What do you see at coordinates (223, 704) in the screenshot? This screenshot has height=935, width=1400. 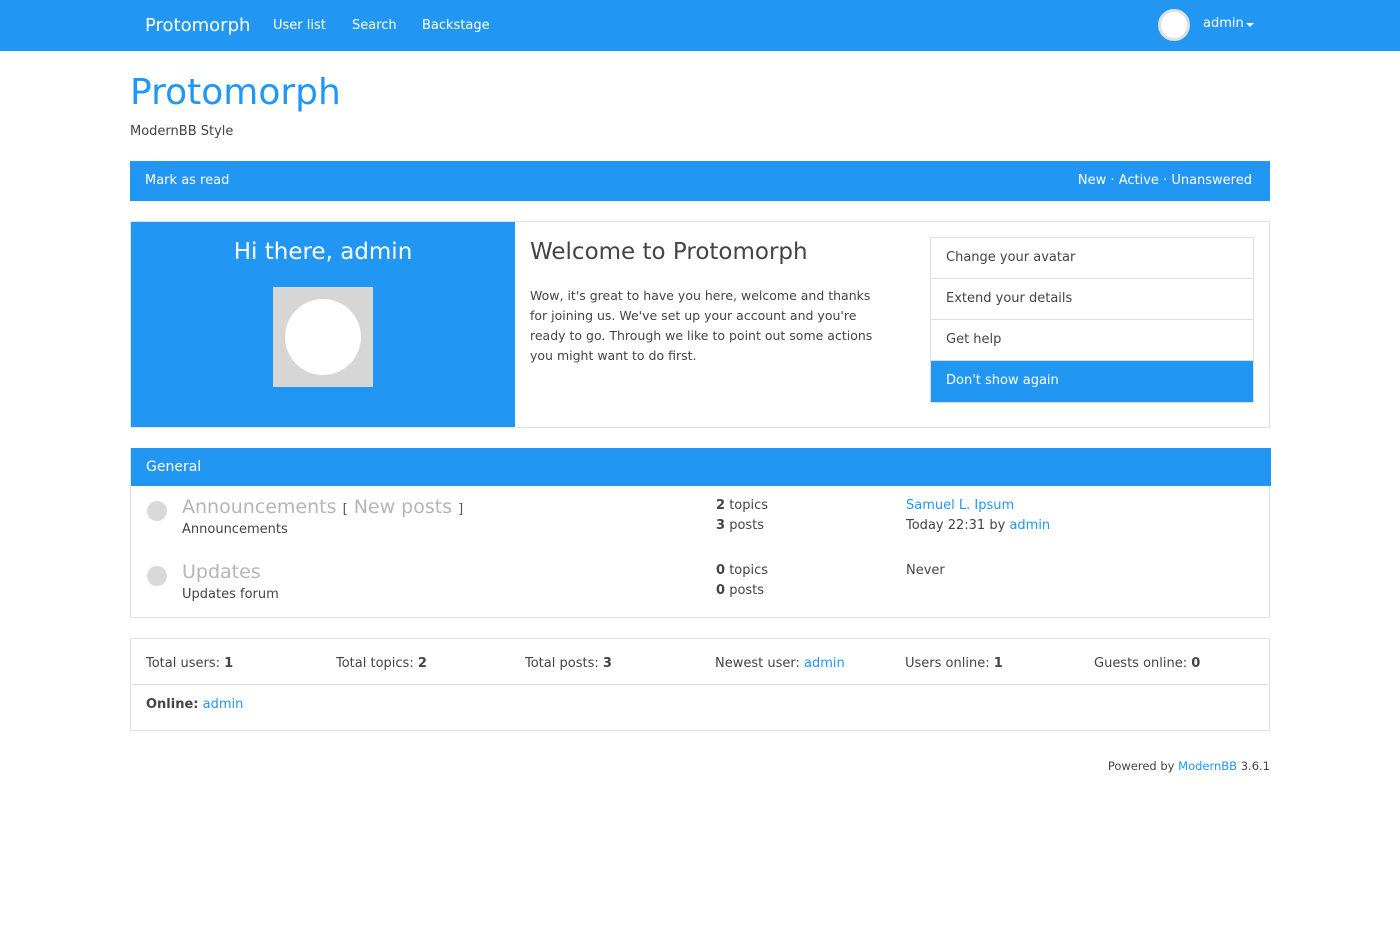 I see `online-user-link: admin` at bounding box center [223, 704].